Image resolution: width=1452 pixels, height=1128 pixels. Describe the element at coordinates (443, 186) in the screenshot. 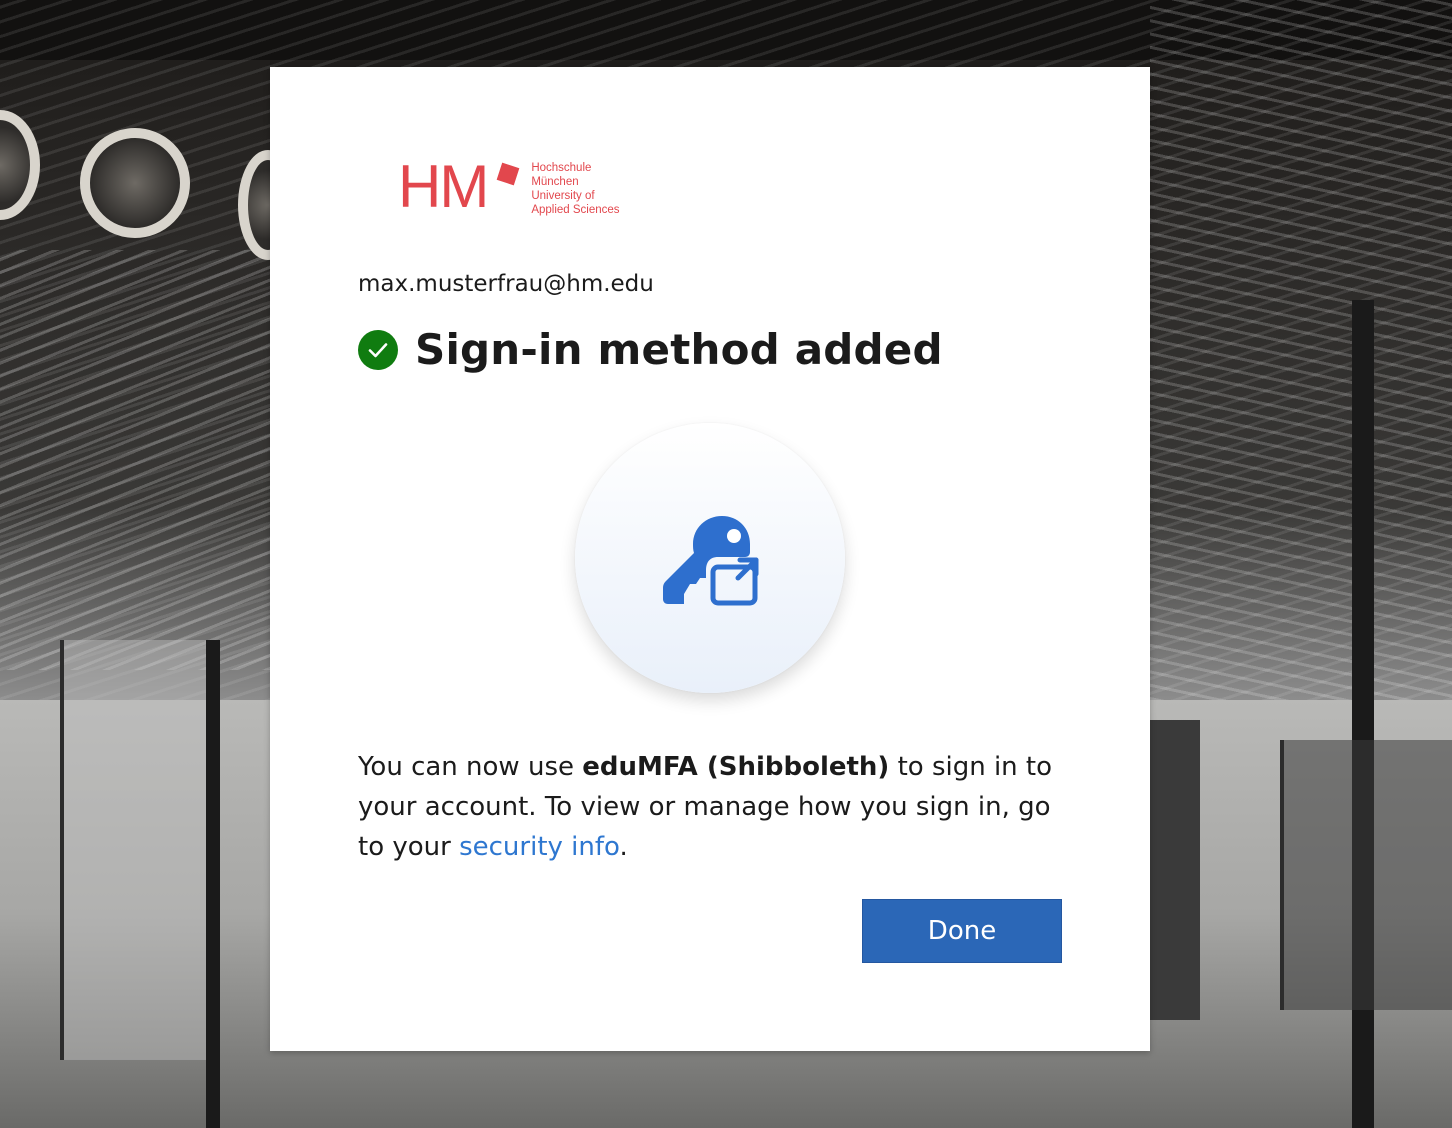

I see `logo-mark: HM` at that location.